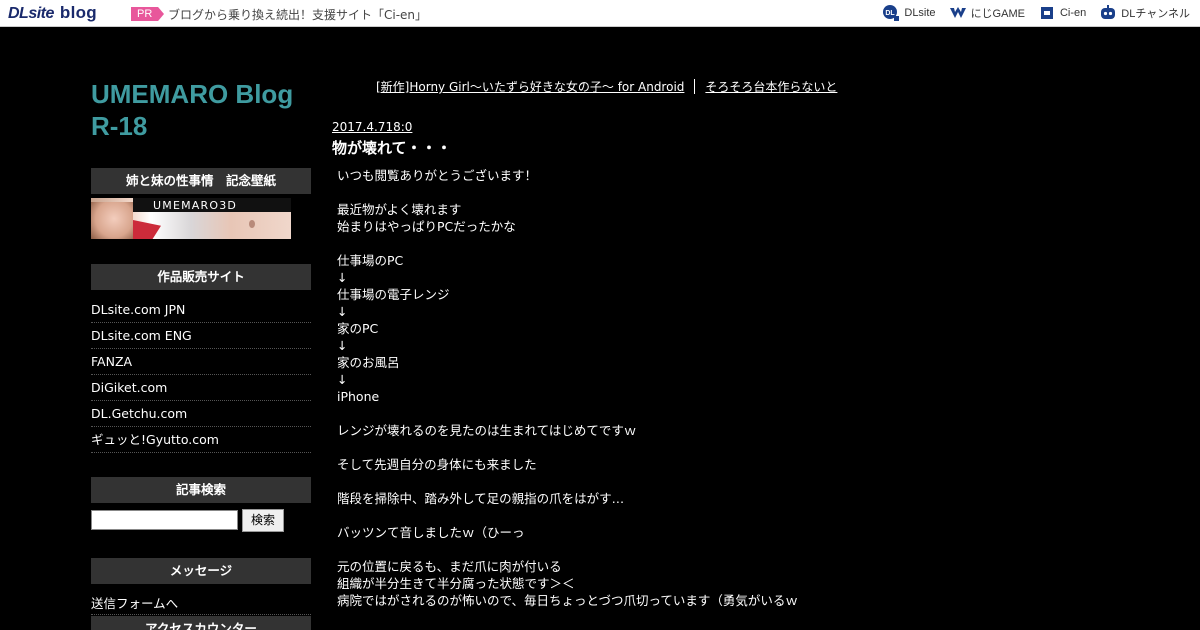 This screenshot has height=630, width=1200. I want to click on post-line: iPhone, so click(358, 396).